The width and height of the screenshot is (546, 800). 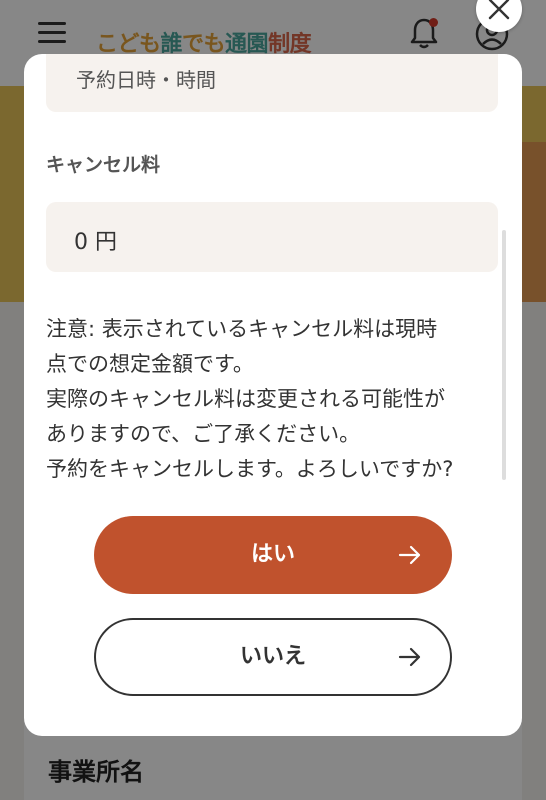 What do you see at coordinates (272, 83) in the screenshot?
I see `previous-field-box: 予約日時・時間` at bounding box center [272, 83].